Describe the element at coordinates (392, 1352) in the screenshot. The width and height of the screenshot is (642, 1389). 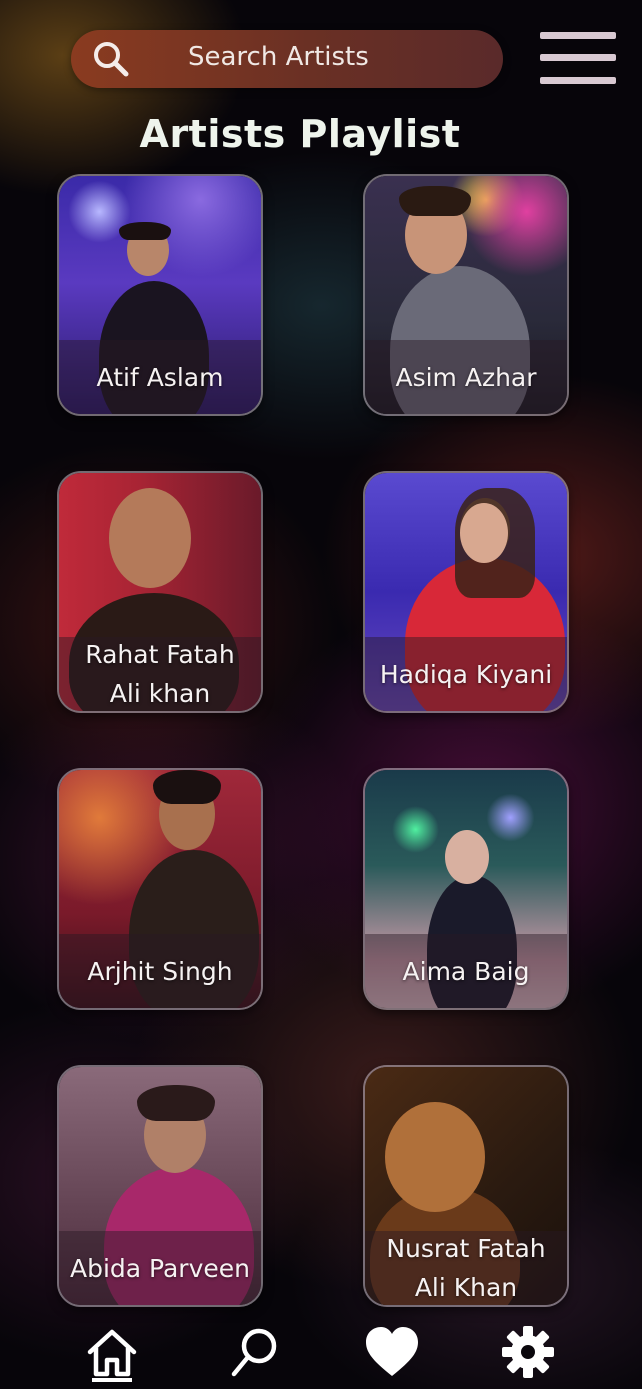
I see `heart-icon` at that location.